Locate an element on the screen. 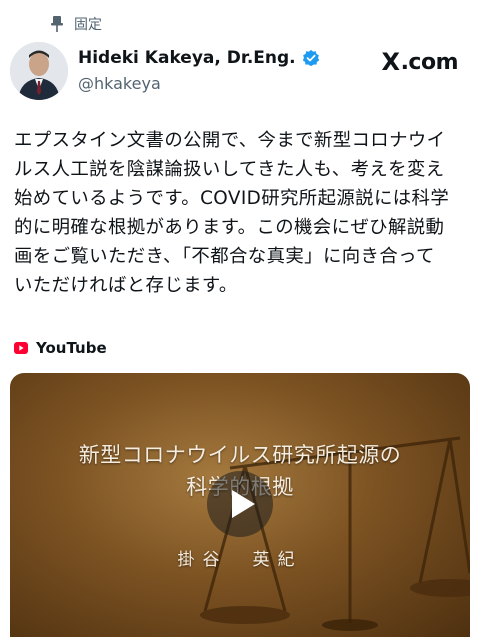  author-name-row: Hideki Kakeya, Dr.Eng. is located at coordinates (199, 58).